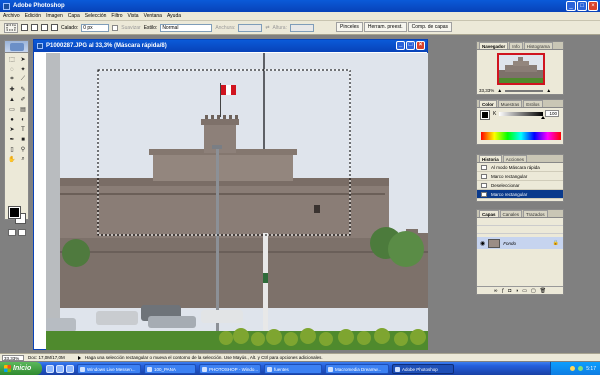 This screenshot has height=375, width=600. I want to click on start-button: Inicio, so click(21, 368).